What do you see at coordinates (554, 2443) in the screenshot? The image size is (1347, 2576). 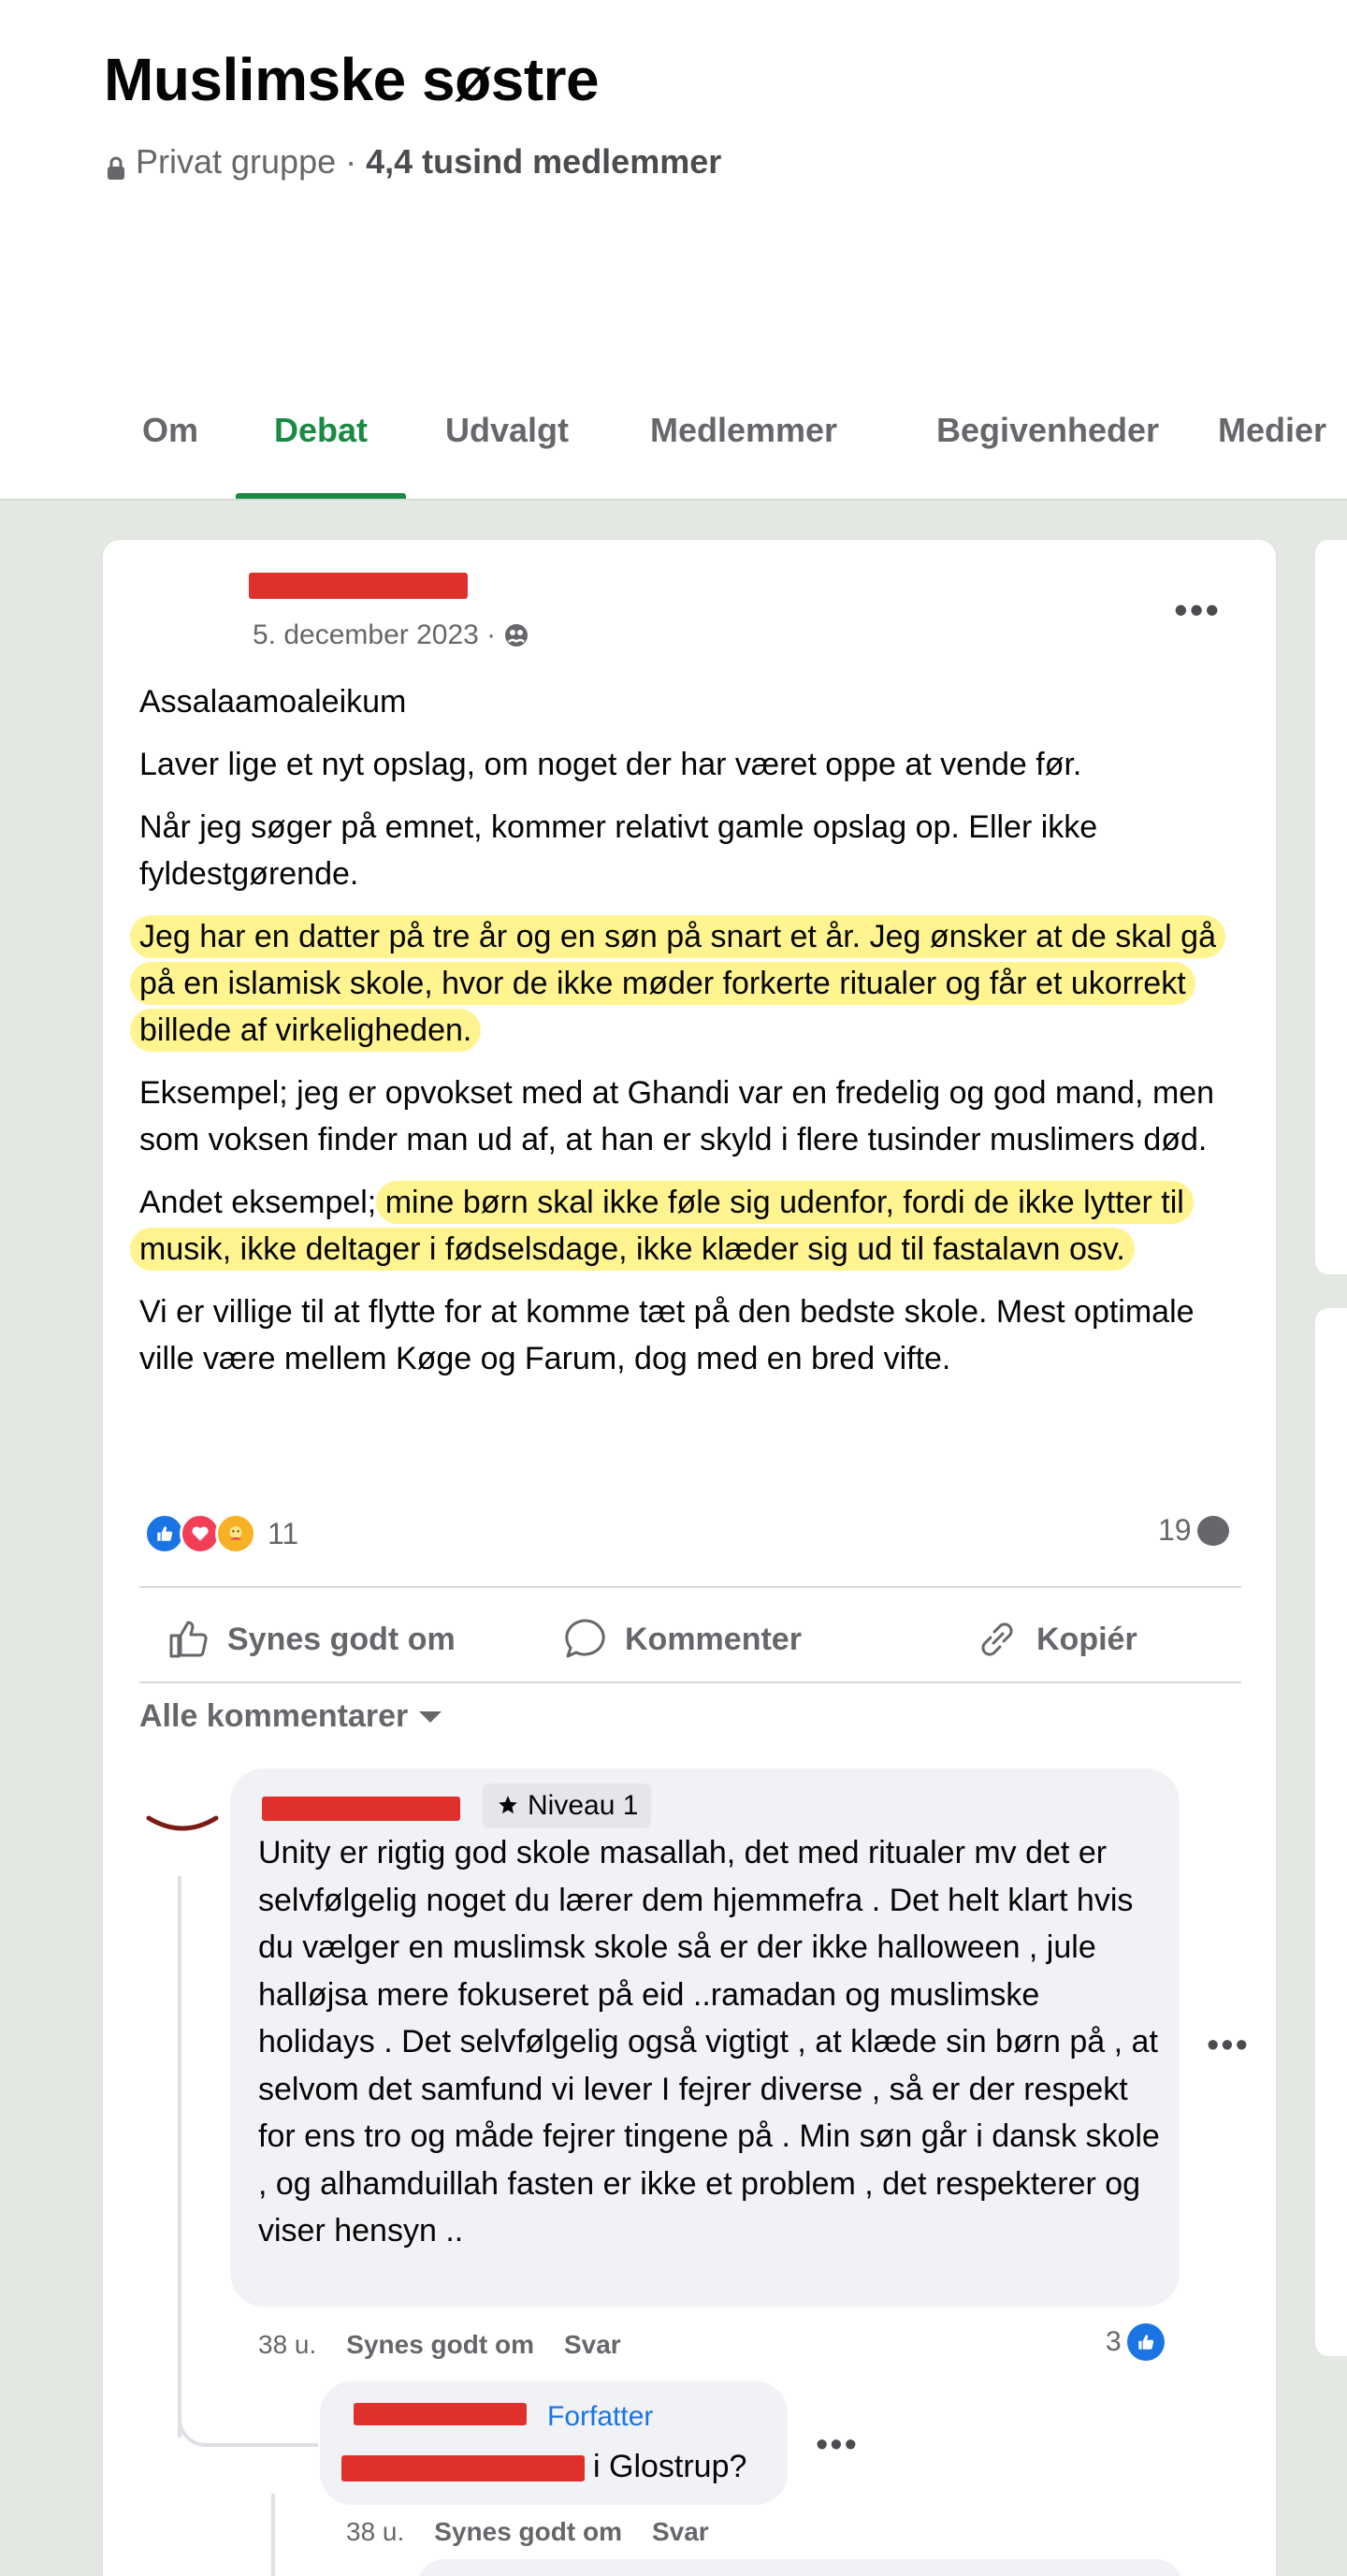 I see `reply-bubble` at bounding box center [554, 2443].